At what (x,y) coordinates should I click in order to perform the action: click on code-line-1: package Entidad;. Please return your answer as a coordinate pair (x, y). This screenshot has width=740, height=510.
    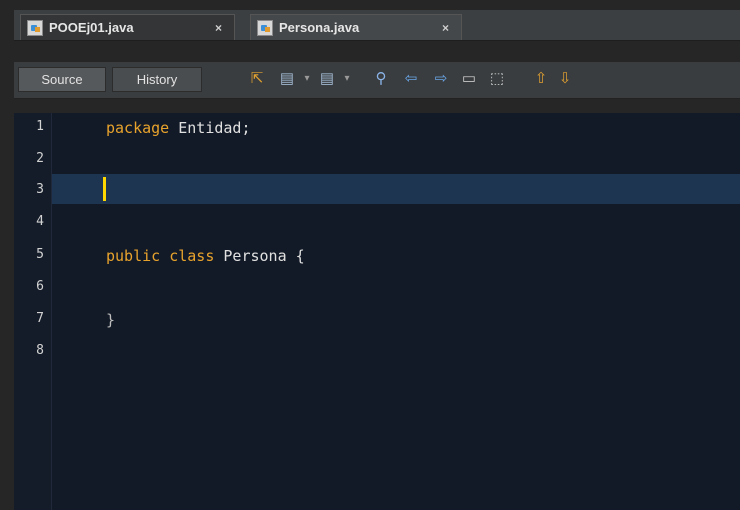
    Looking at the image, I should click on (178, 128).